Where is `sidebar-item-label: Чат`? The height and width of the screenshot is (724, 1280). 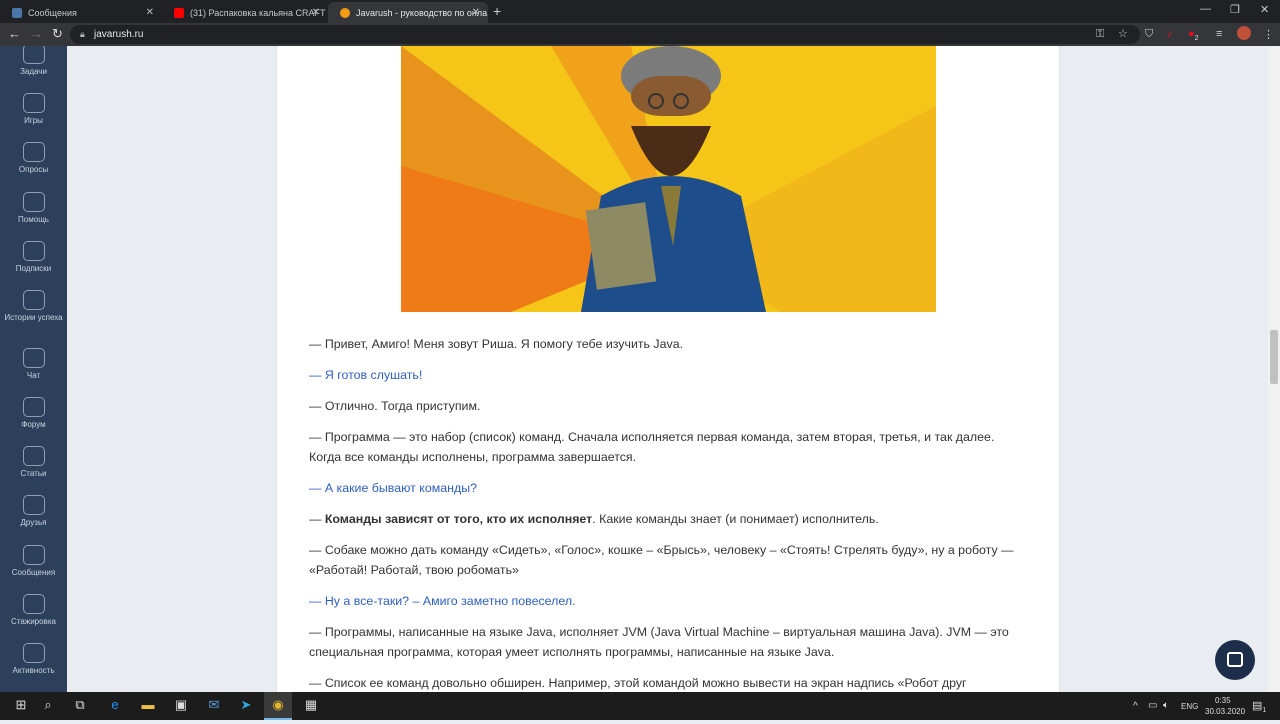
sidebar-item-label: Чат is located at coordinates (33, 375).